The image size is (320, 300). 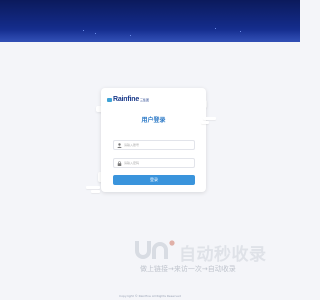 I want to click on watermark-slogan: 做上链接→来访一次→自动收录, so click(x=188, y=269).